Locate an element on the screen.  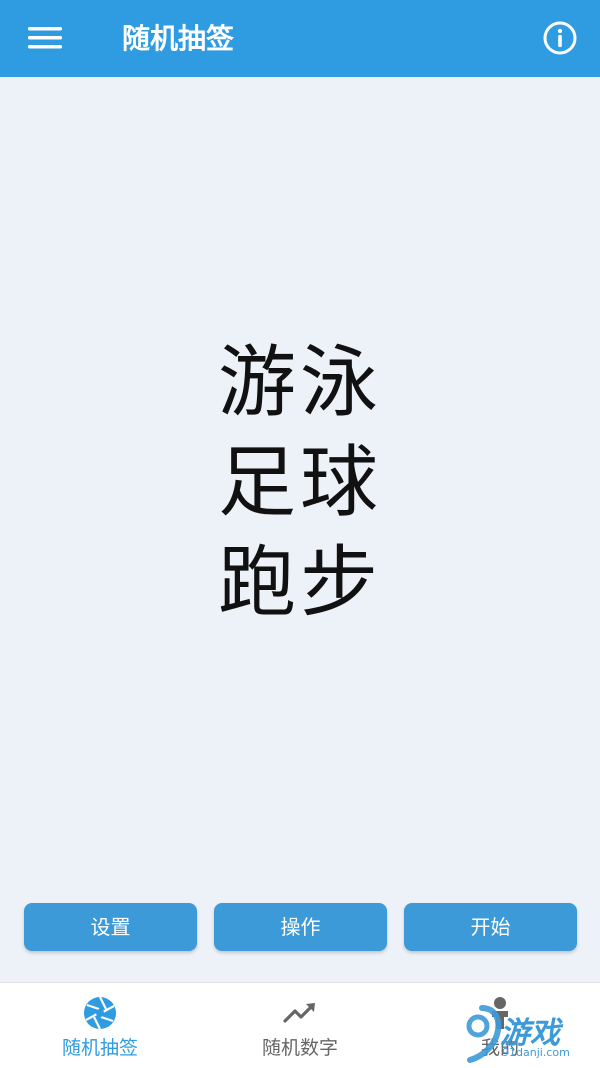
trend-up-icon is located at coordinates (300, 1013).